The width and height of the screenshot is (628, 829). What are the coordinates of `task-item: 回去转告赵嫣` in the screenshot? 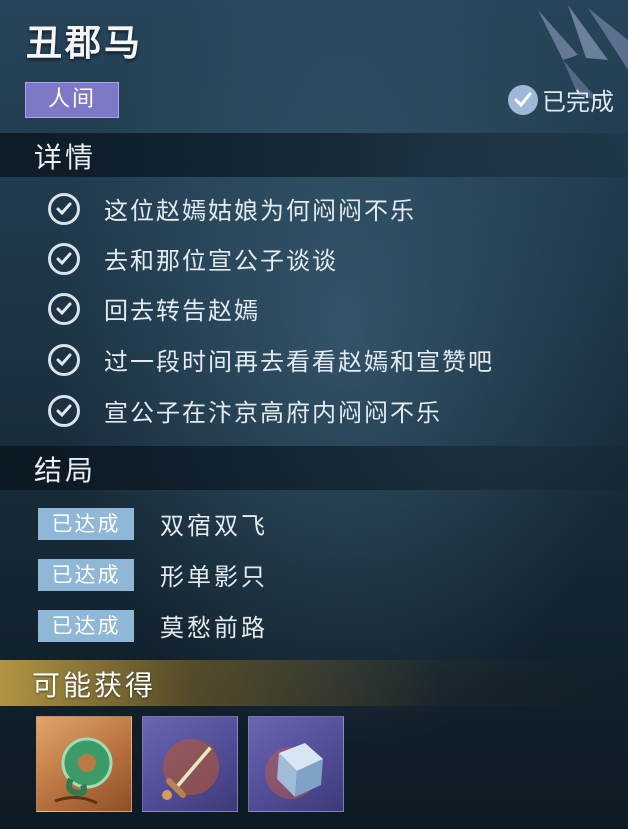 It's located at (154, 308).